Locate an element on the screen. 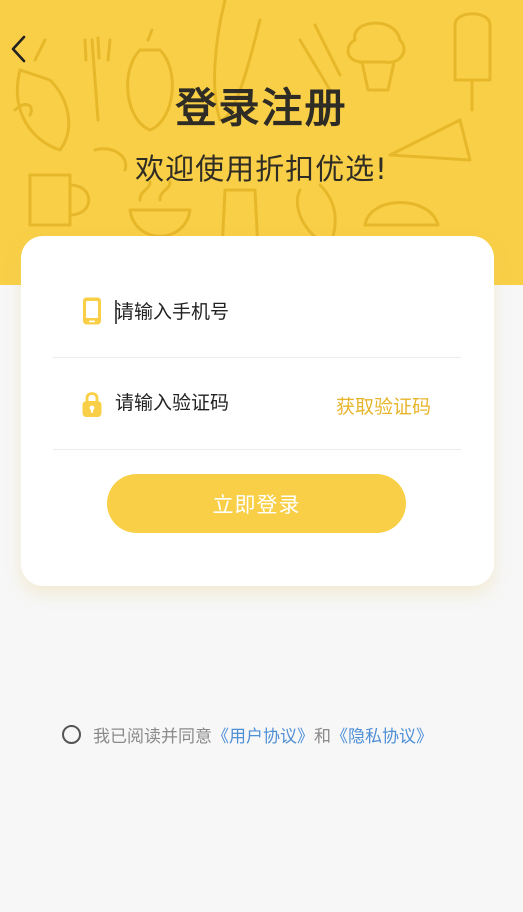  agreement-row: 我已阅读并同意 《用户协议》 和 《隐私协议》 is located at coordinates (247, 734).